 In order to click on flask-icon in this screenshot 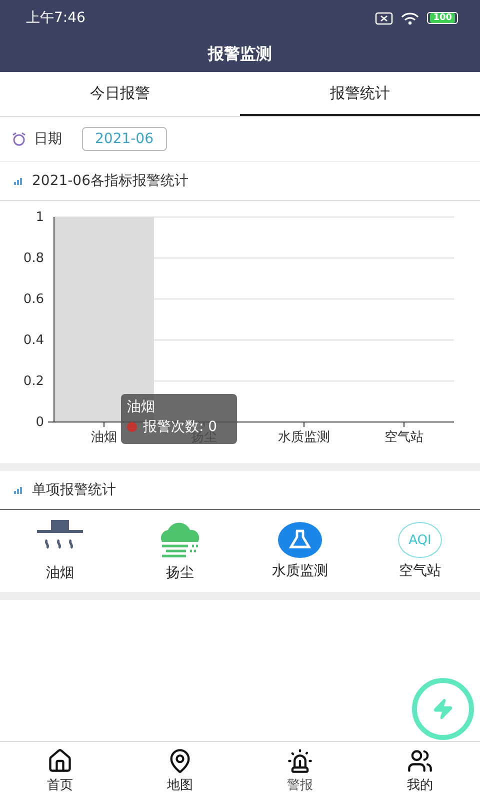, I will do `click(300, 540)`.